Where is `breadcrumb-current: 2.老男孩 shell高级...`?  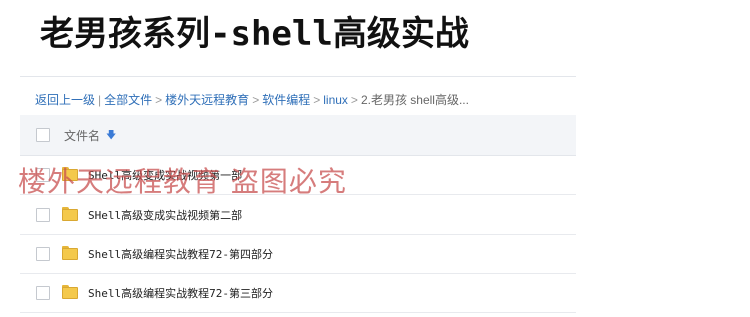 breadcrumb-current: 2.老男孩 shell高级... is located at coordinates (414, 100).